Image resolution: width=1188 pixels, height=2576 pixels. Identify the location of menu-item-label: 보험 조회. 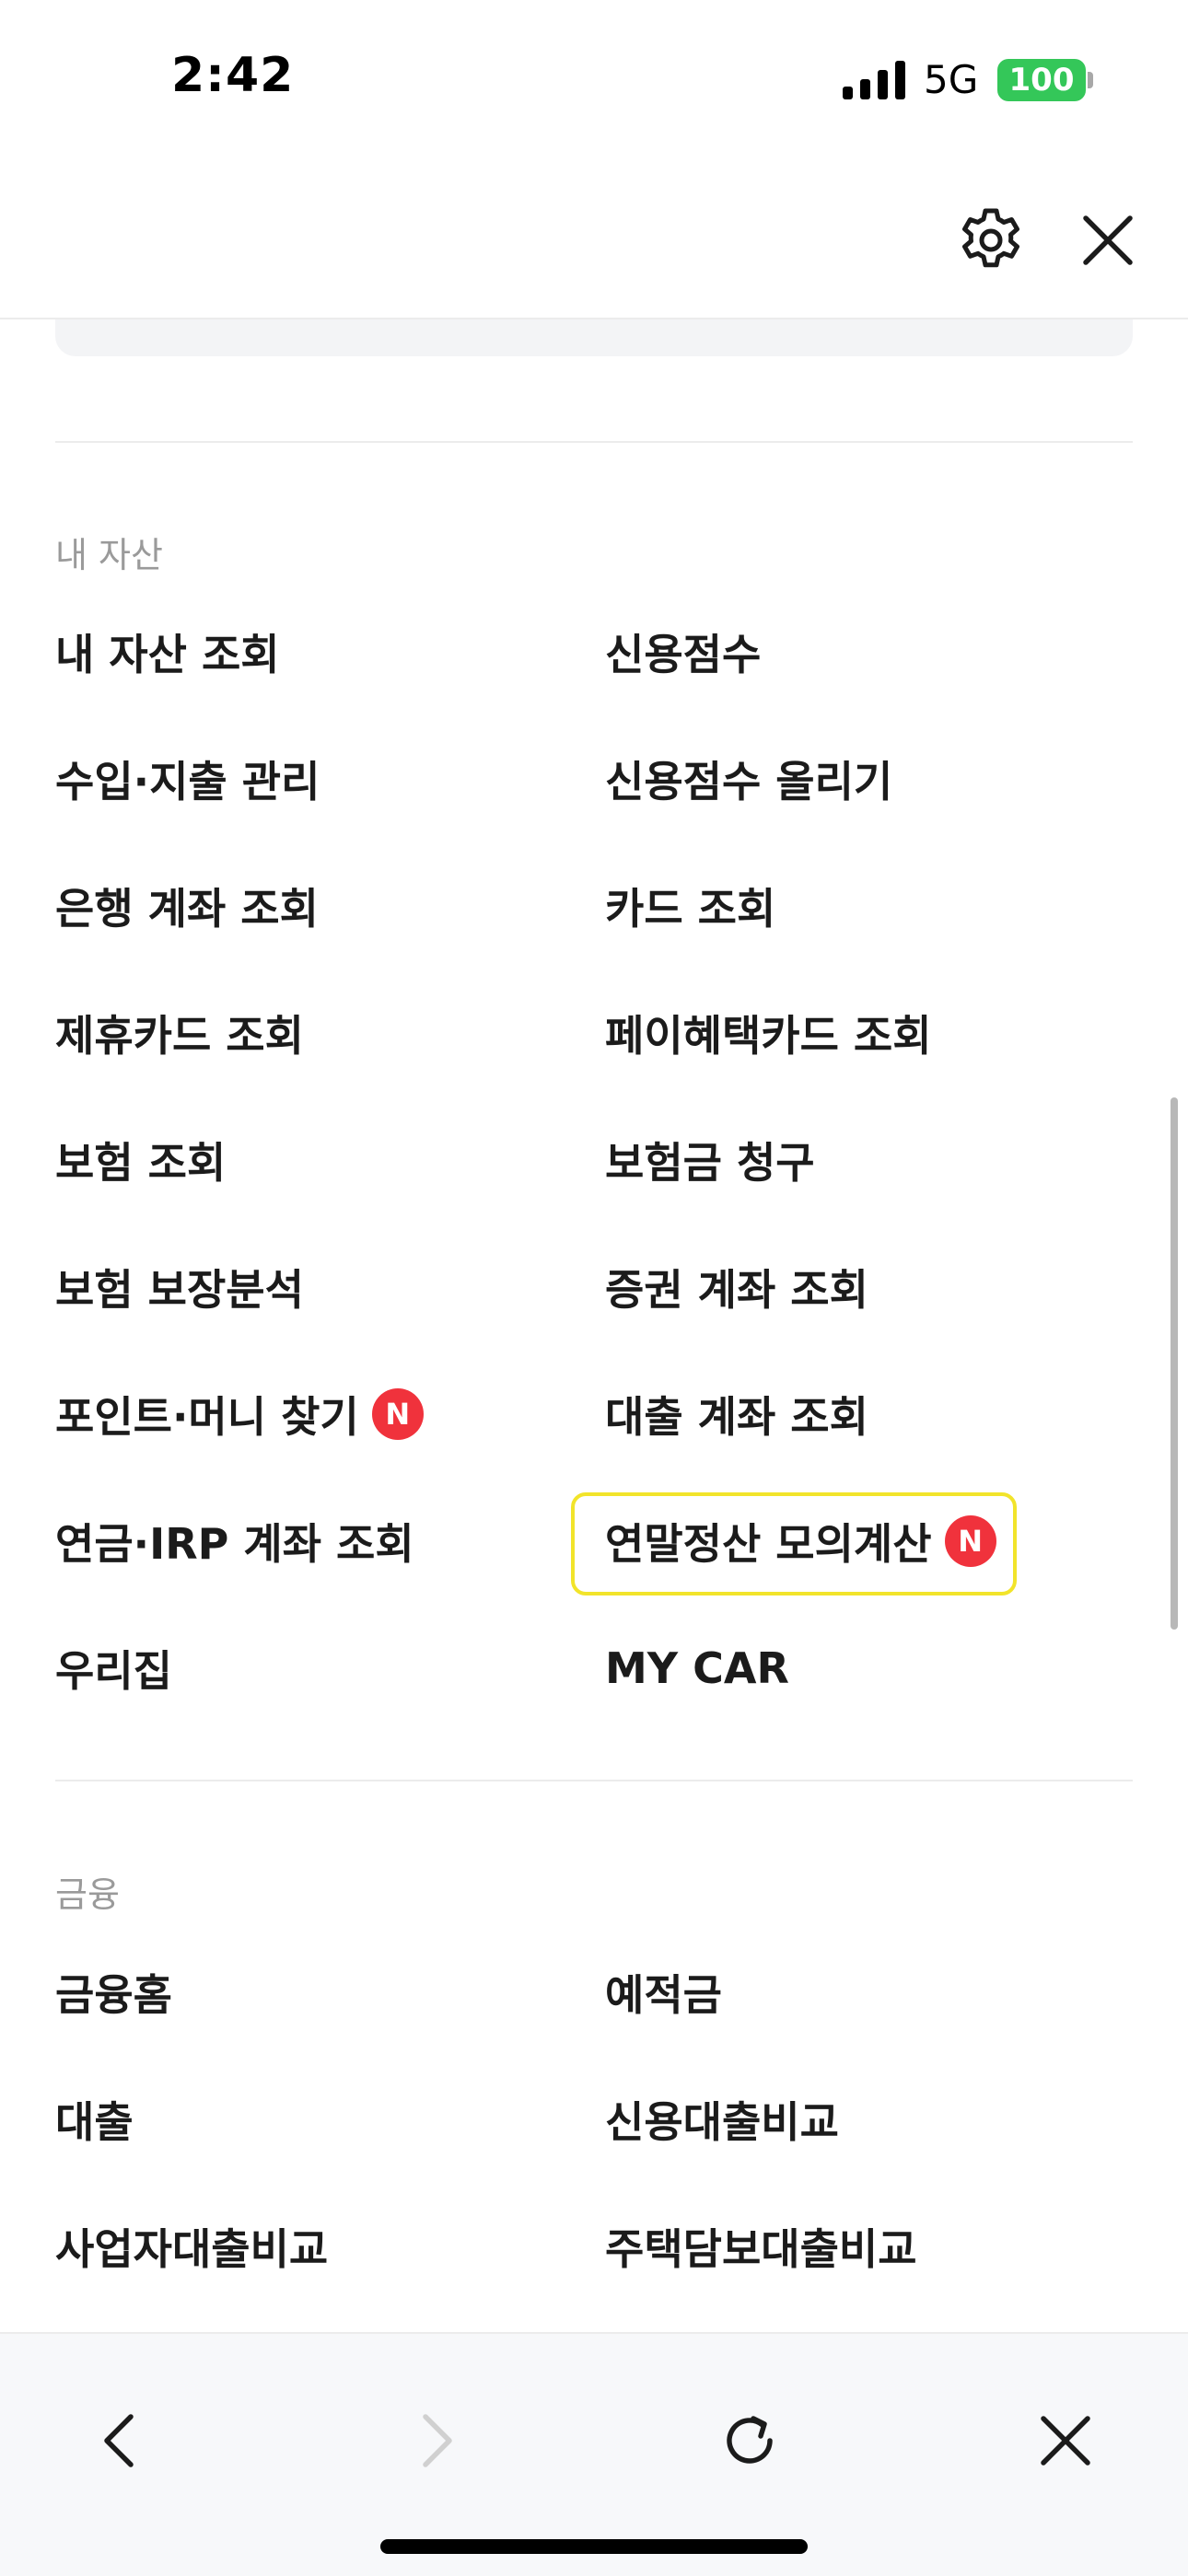
(141, 1163).